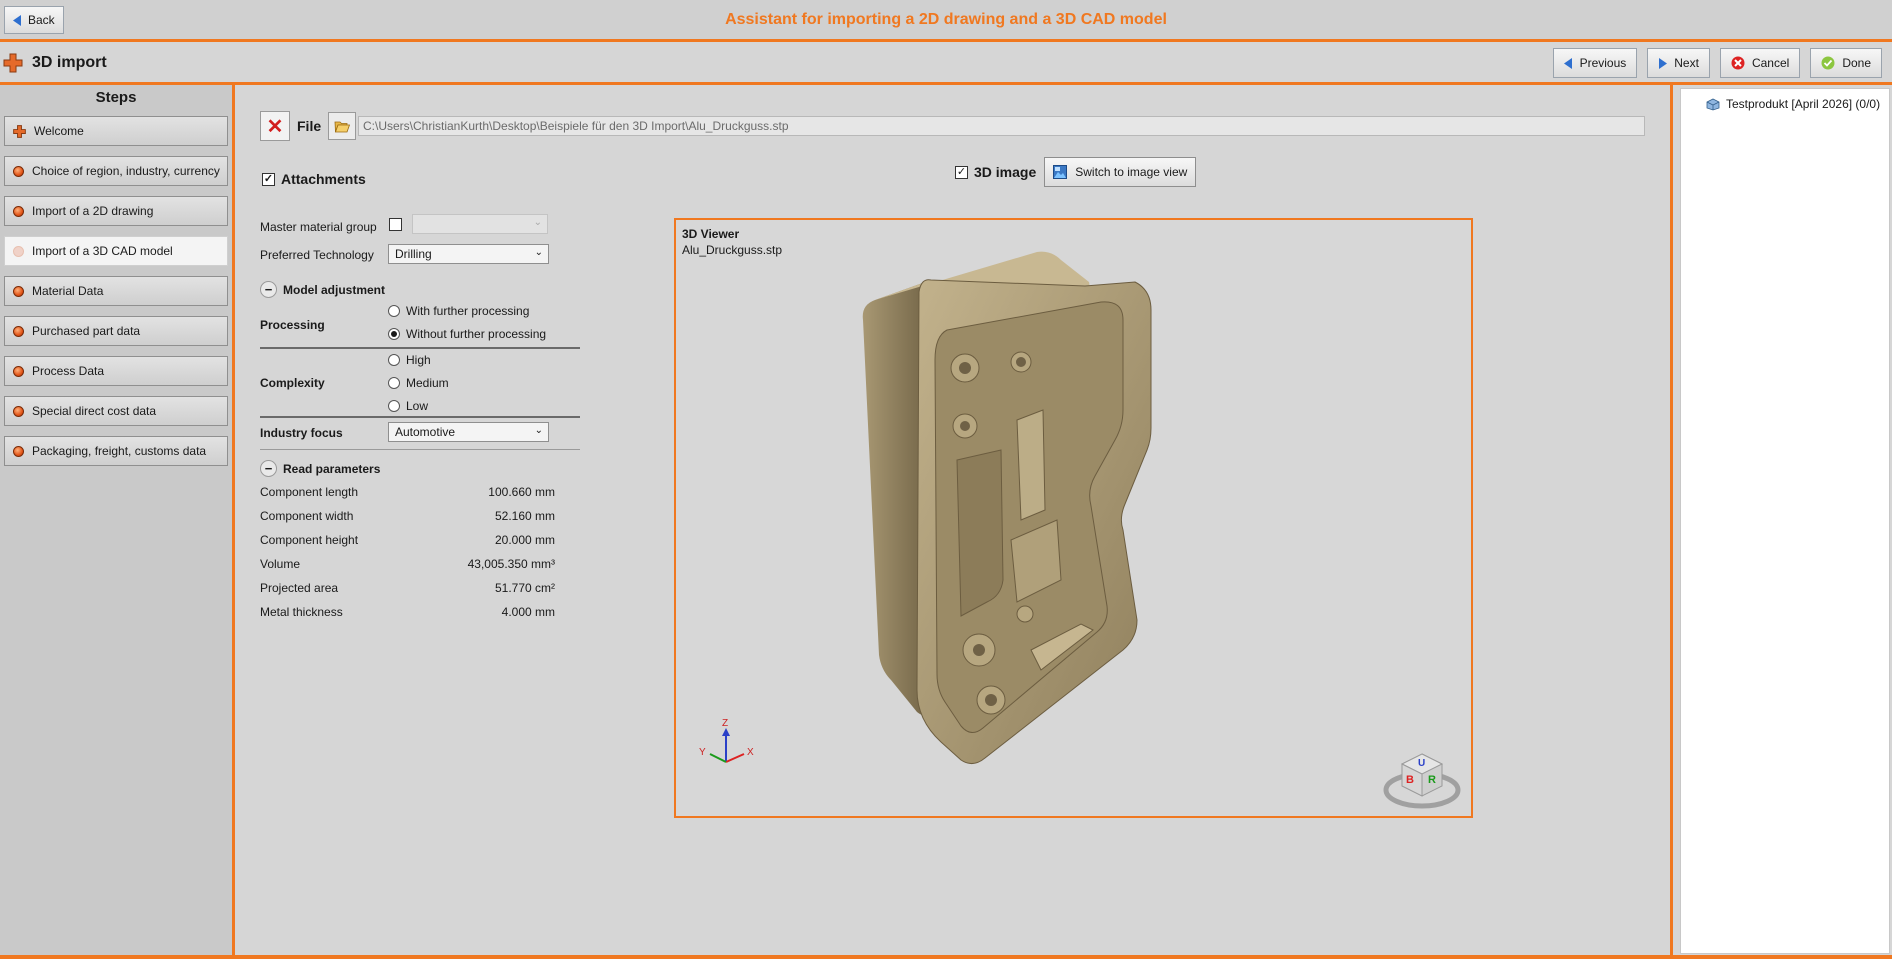 The height and width of the screenshot is (959, 1892). Describe the element at coordinates (1846, 63) in the screenshot. I see `done-button: Done` at that location.